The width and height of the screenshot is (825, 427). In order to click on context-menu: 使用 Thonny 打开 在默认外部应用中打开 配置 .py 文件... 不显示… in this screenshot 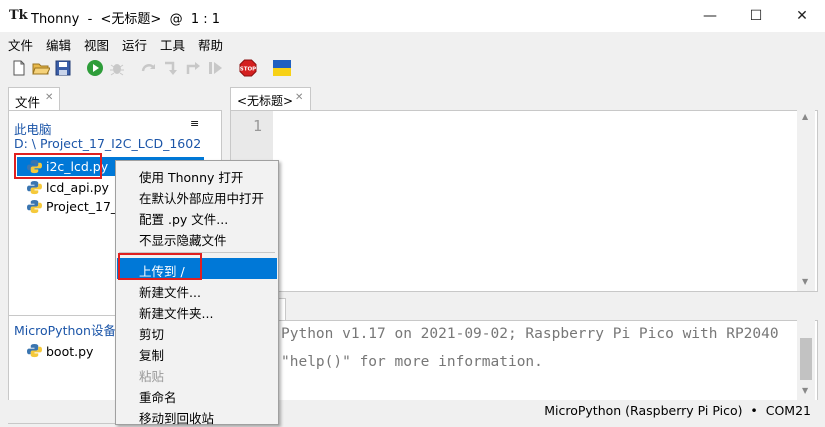, I will do `click(197, 293)`.